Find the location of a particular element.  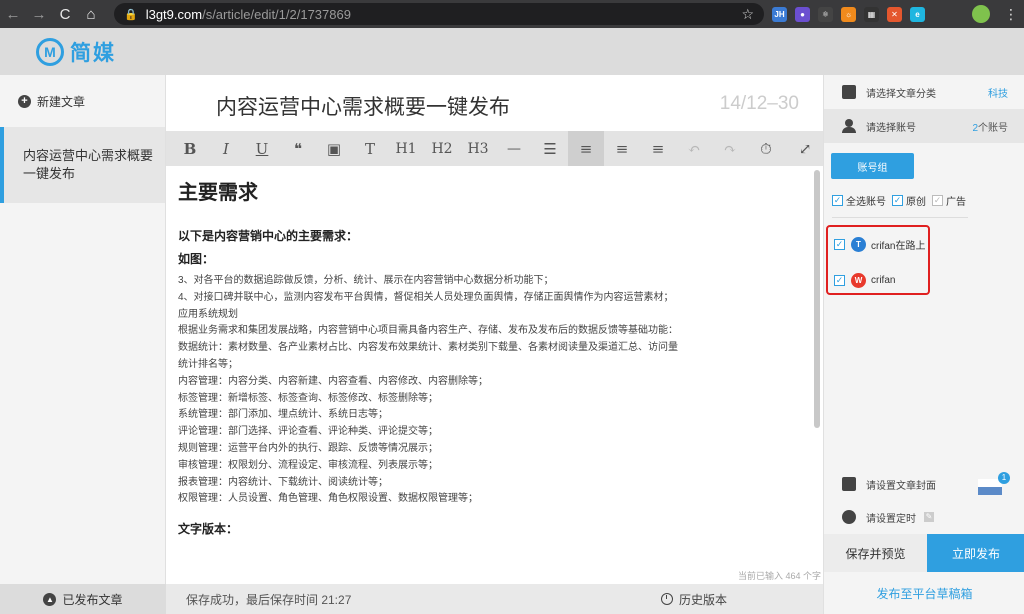

extension-icon: ☼ is located at coordinates (848, 14).